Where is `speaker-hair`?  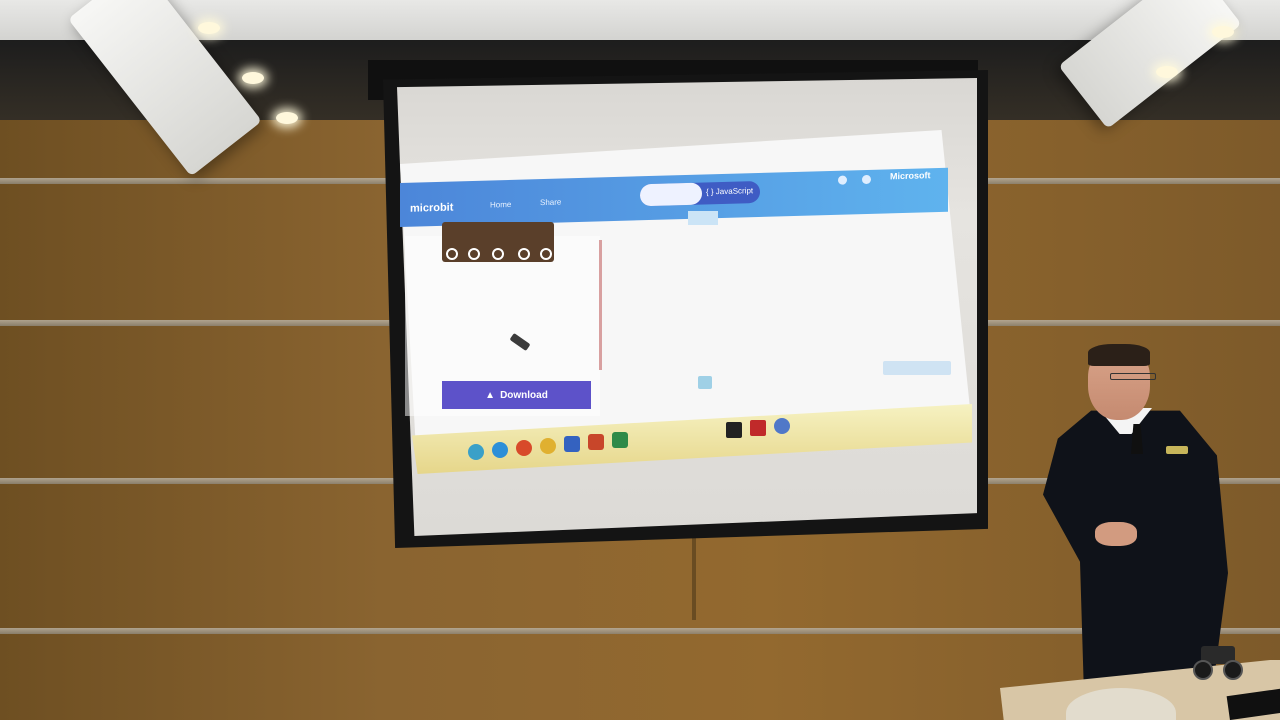 speaker-hair is located at coordinates (1119, 355).